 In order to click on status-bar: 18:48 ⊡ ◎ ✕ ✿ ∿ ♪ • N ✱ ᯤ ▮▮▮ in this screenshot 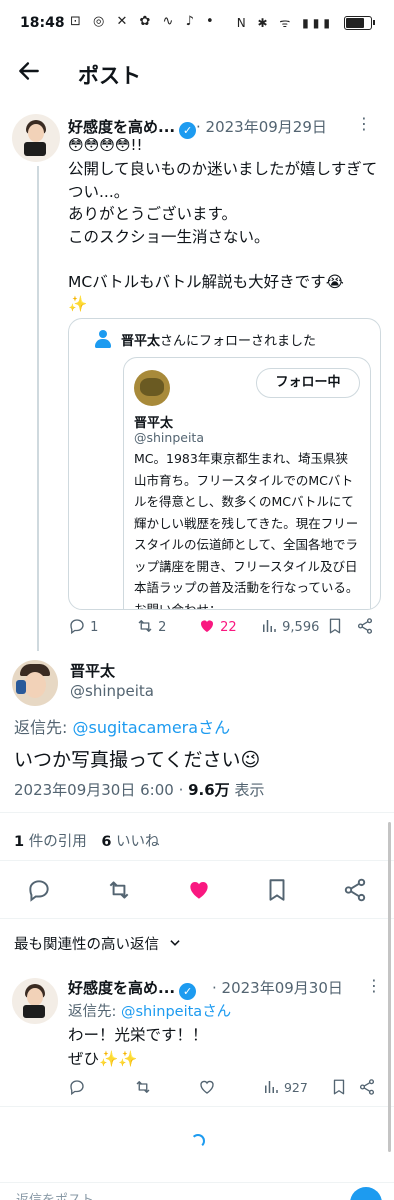, I will do `click(197, 23)`.